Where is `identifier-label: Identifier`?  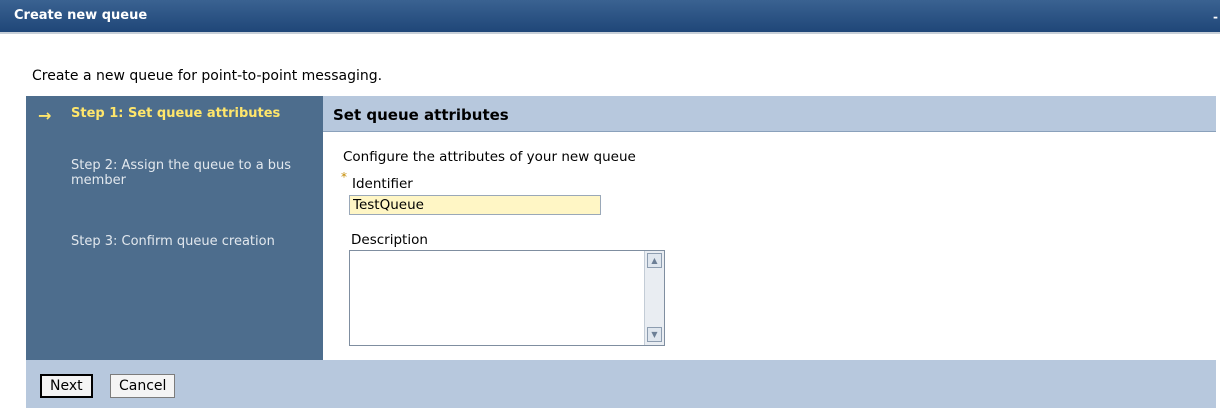
identifier-label: Identifier is located at coordinates (382, 184).